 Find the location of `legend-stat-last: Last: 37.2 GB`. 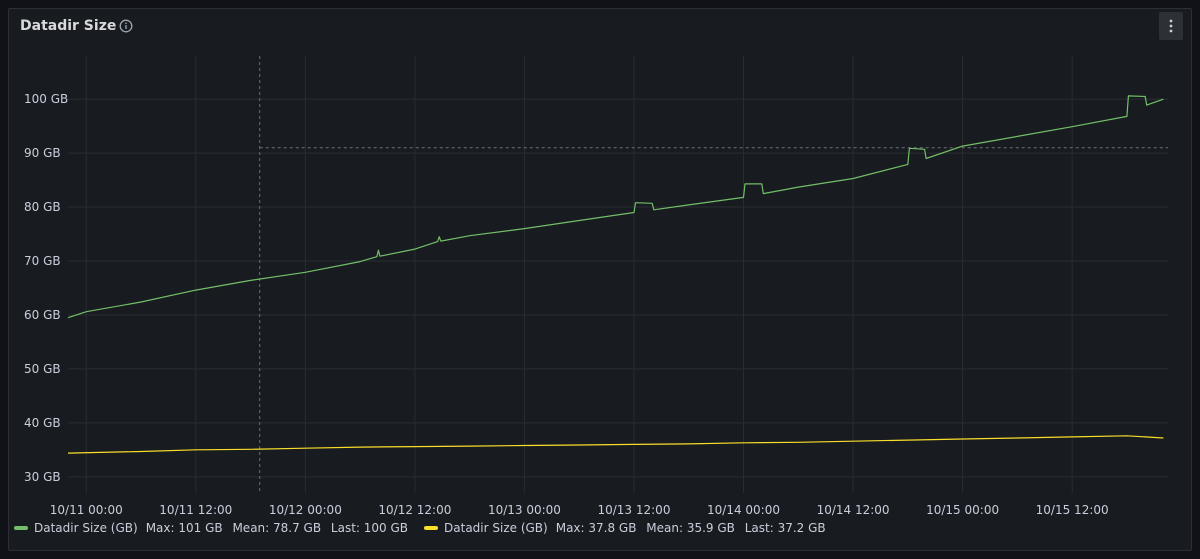

legend-stat-last: Last: 37.2 GB is located at coordinates (785, 528).